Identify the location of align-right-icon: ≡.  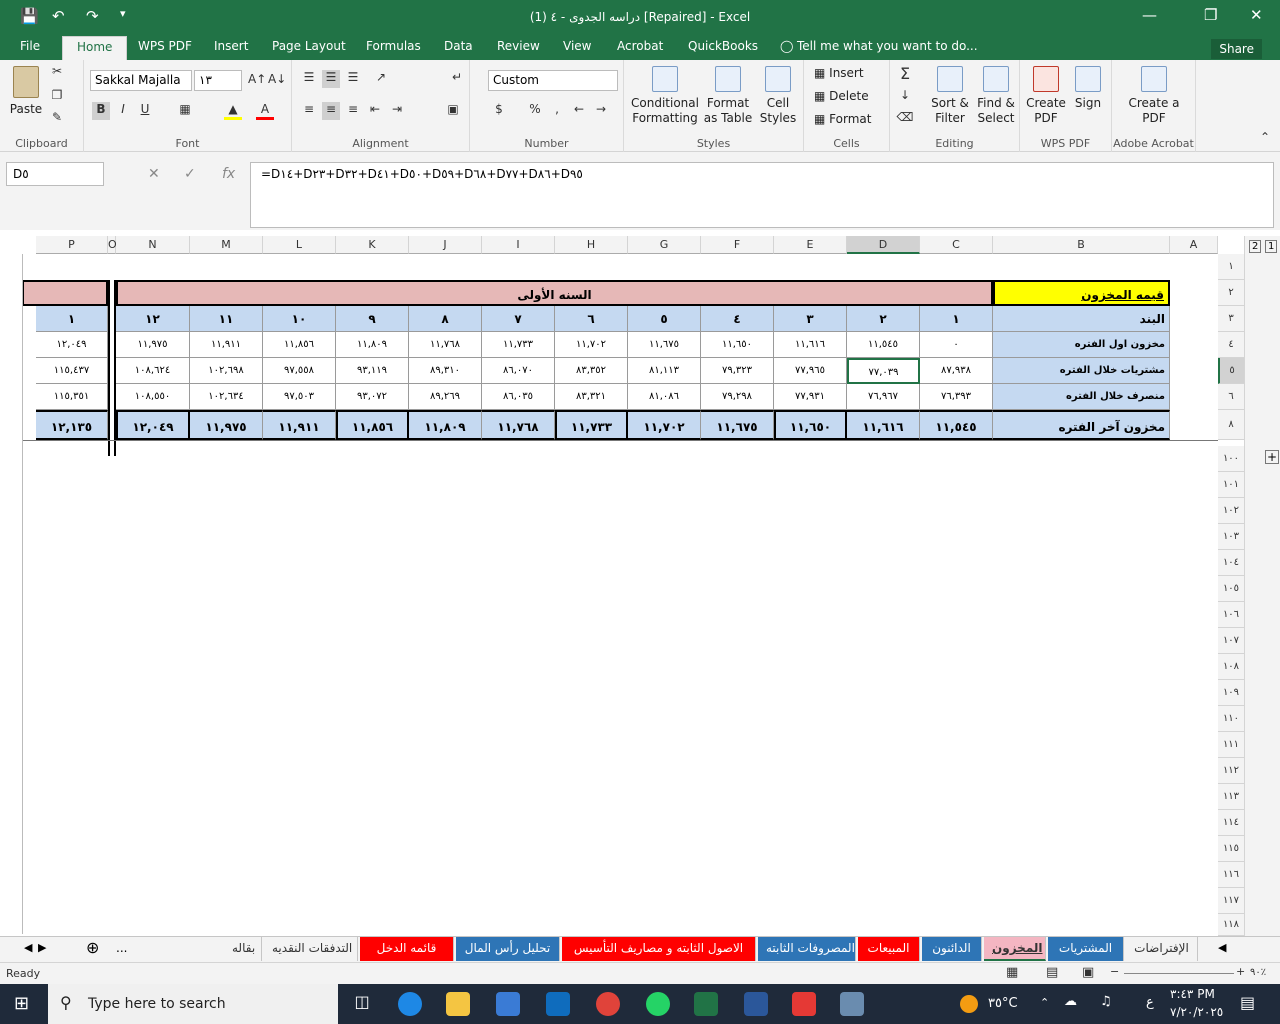
(353, 111).